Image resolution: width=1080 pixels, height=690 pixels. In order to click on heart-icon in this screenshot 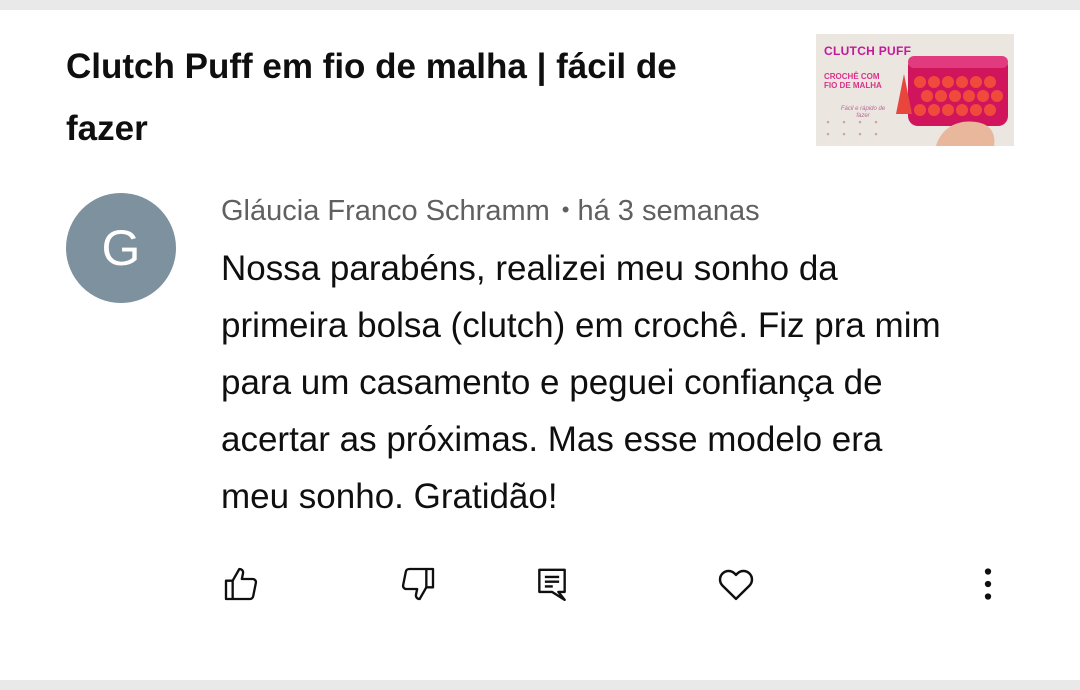, I will do `click(736, 585)`.